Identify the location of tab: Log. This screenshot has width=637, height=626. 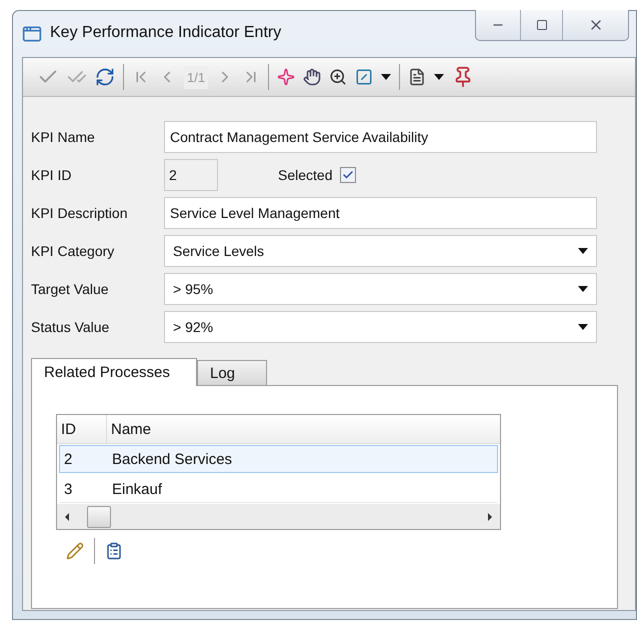
(232, 372).